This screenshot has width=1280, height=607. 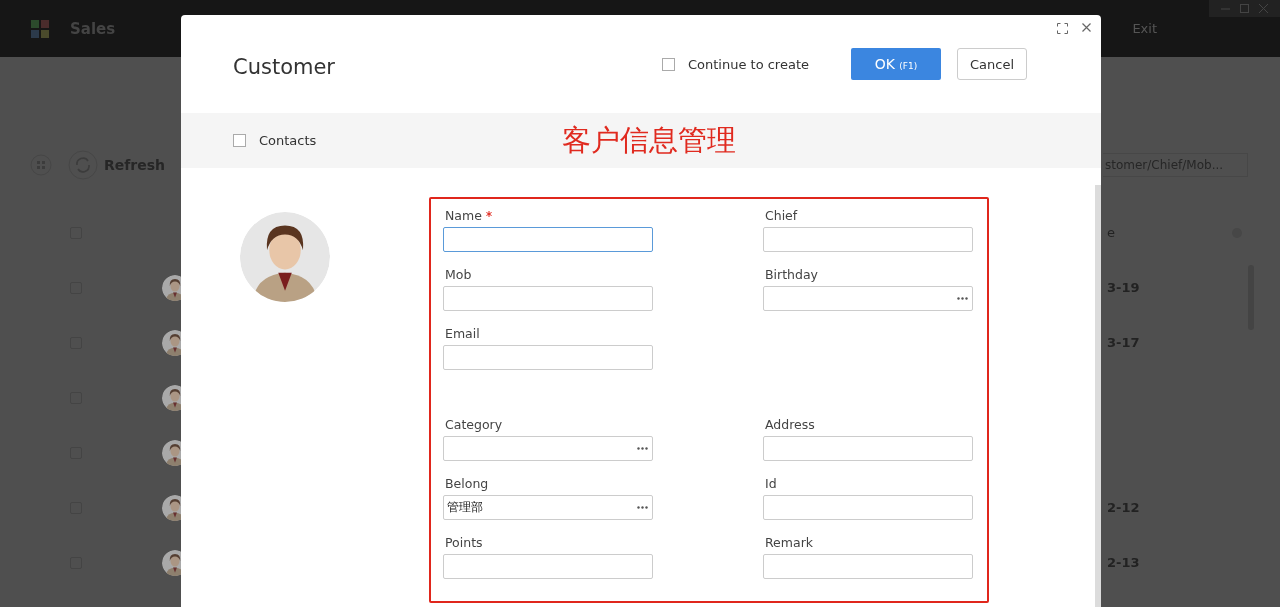 What do you see at coordinates (649, 140) in the screenshot?
I see `banner-title: 客户信息管理` at bounding box center [649, 140].